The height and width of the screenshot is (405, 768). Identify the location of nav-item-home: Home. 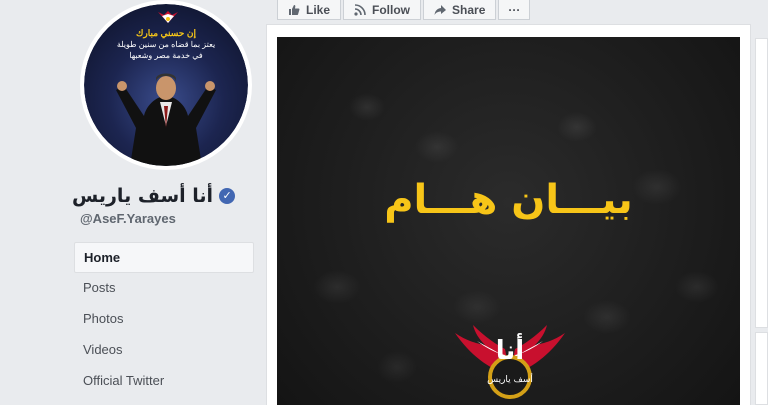
(164, 257).